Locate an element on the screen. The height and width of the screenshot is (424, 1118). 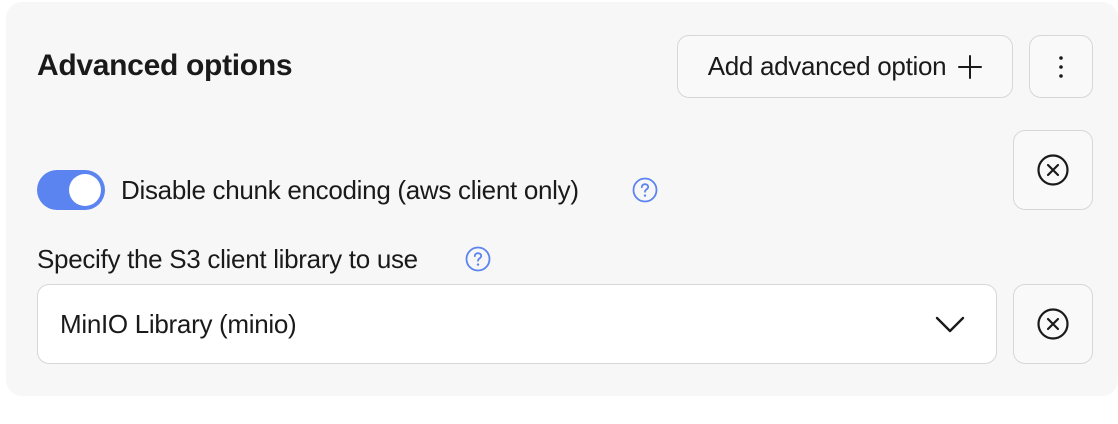
section-title: Advanced options is located at coordinates (165, 65).